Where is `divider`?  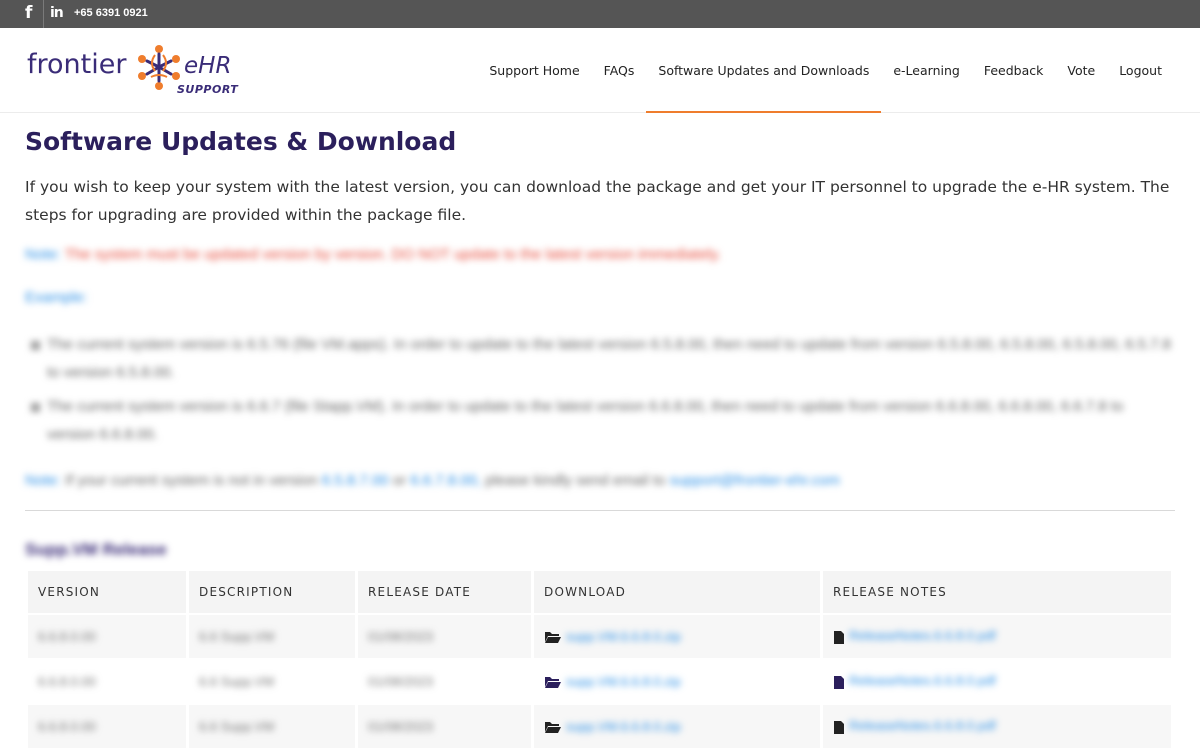
divider is located at coordinates (600, 510).